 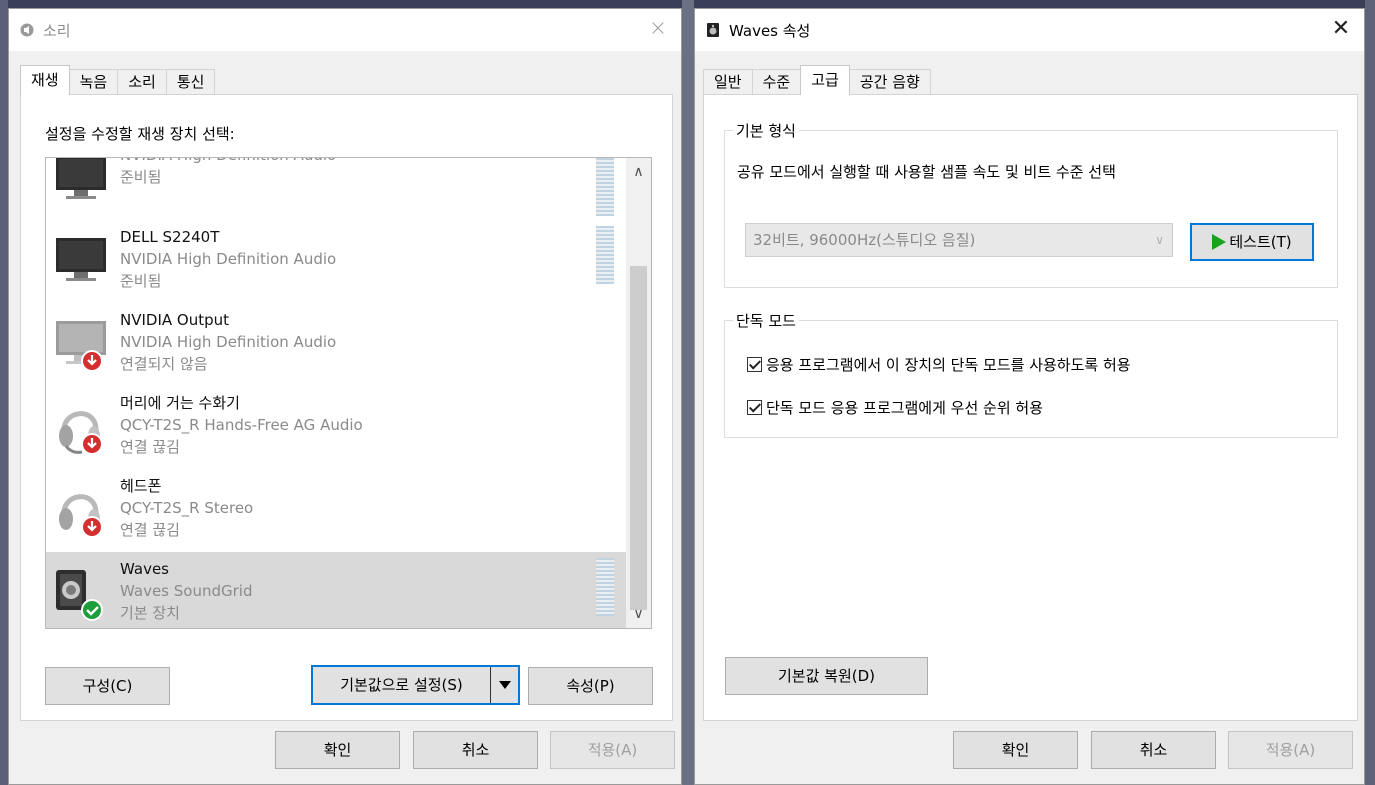 I want to click on format-description: 공유 모드에서 실행할 때 사용할 샘플 속도 및 비트 수준 선택, so click(x=926, y=172).